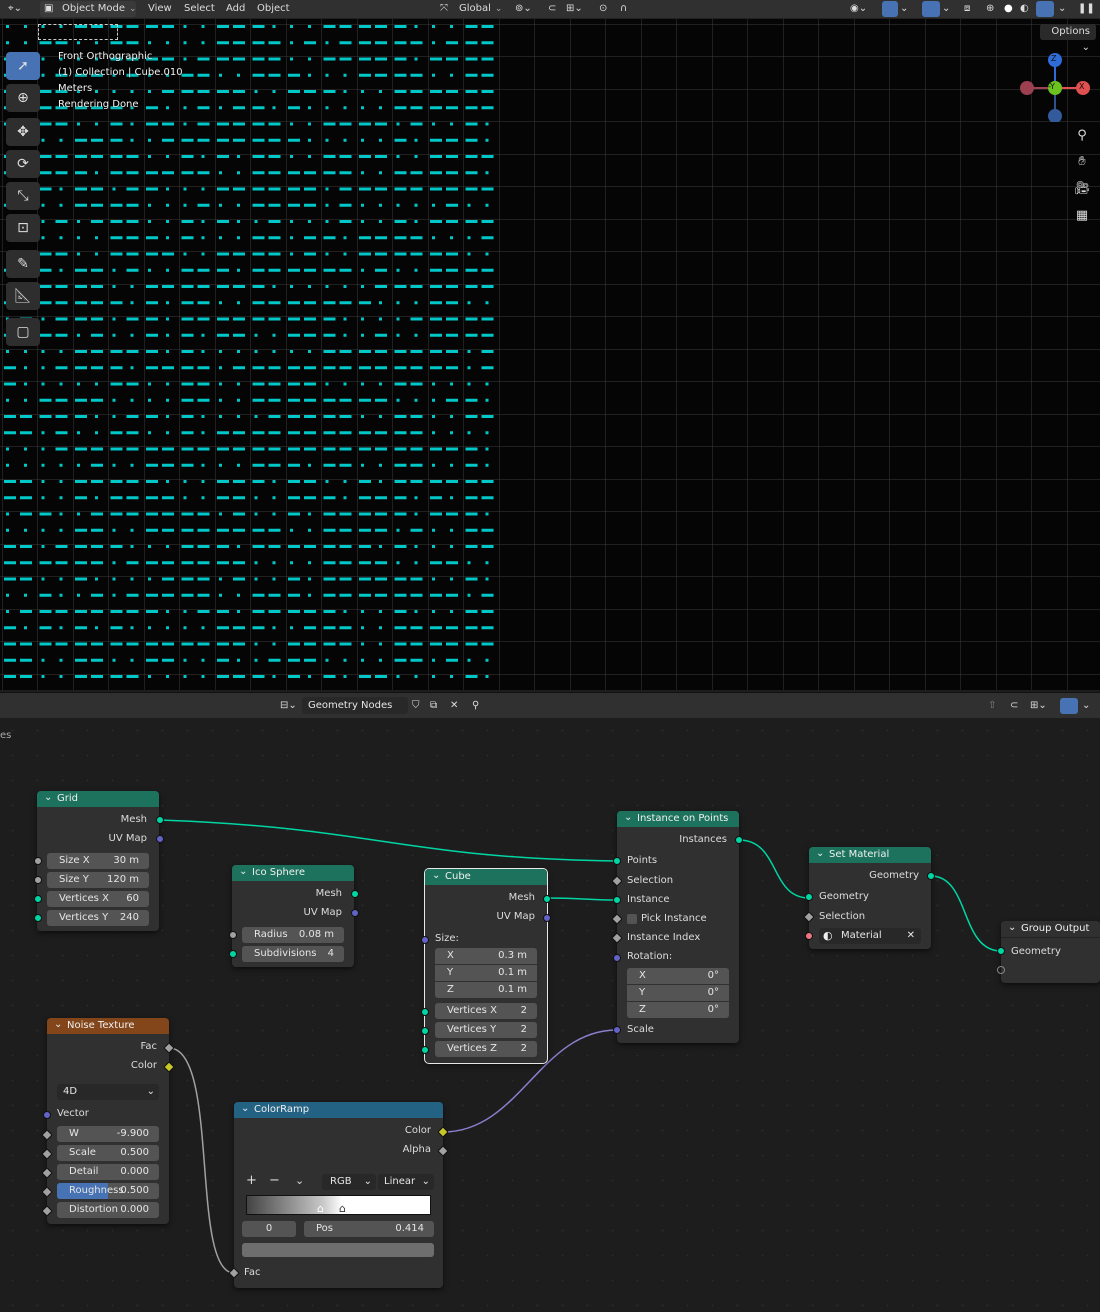 The width and height of the screenshot is (1100, 1312). What do you see at coordinates (251, 1180) in the screenshot?
I see `add-stop-icon: +` at bounding box center [251, 1180].